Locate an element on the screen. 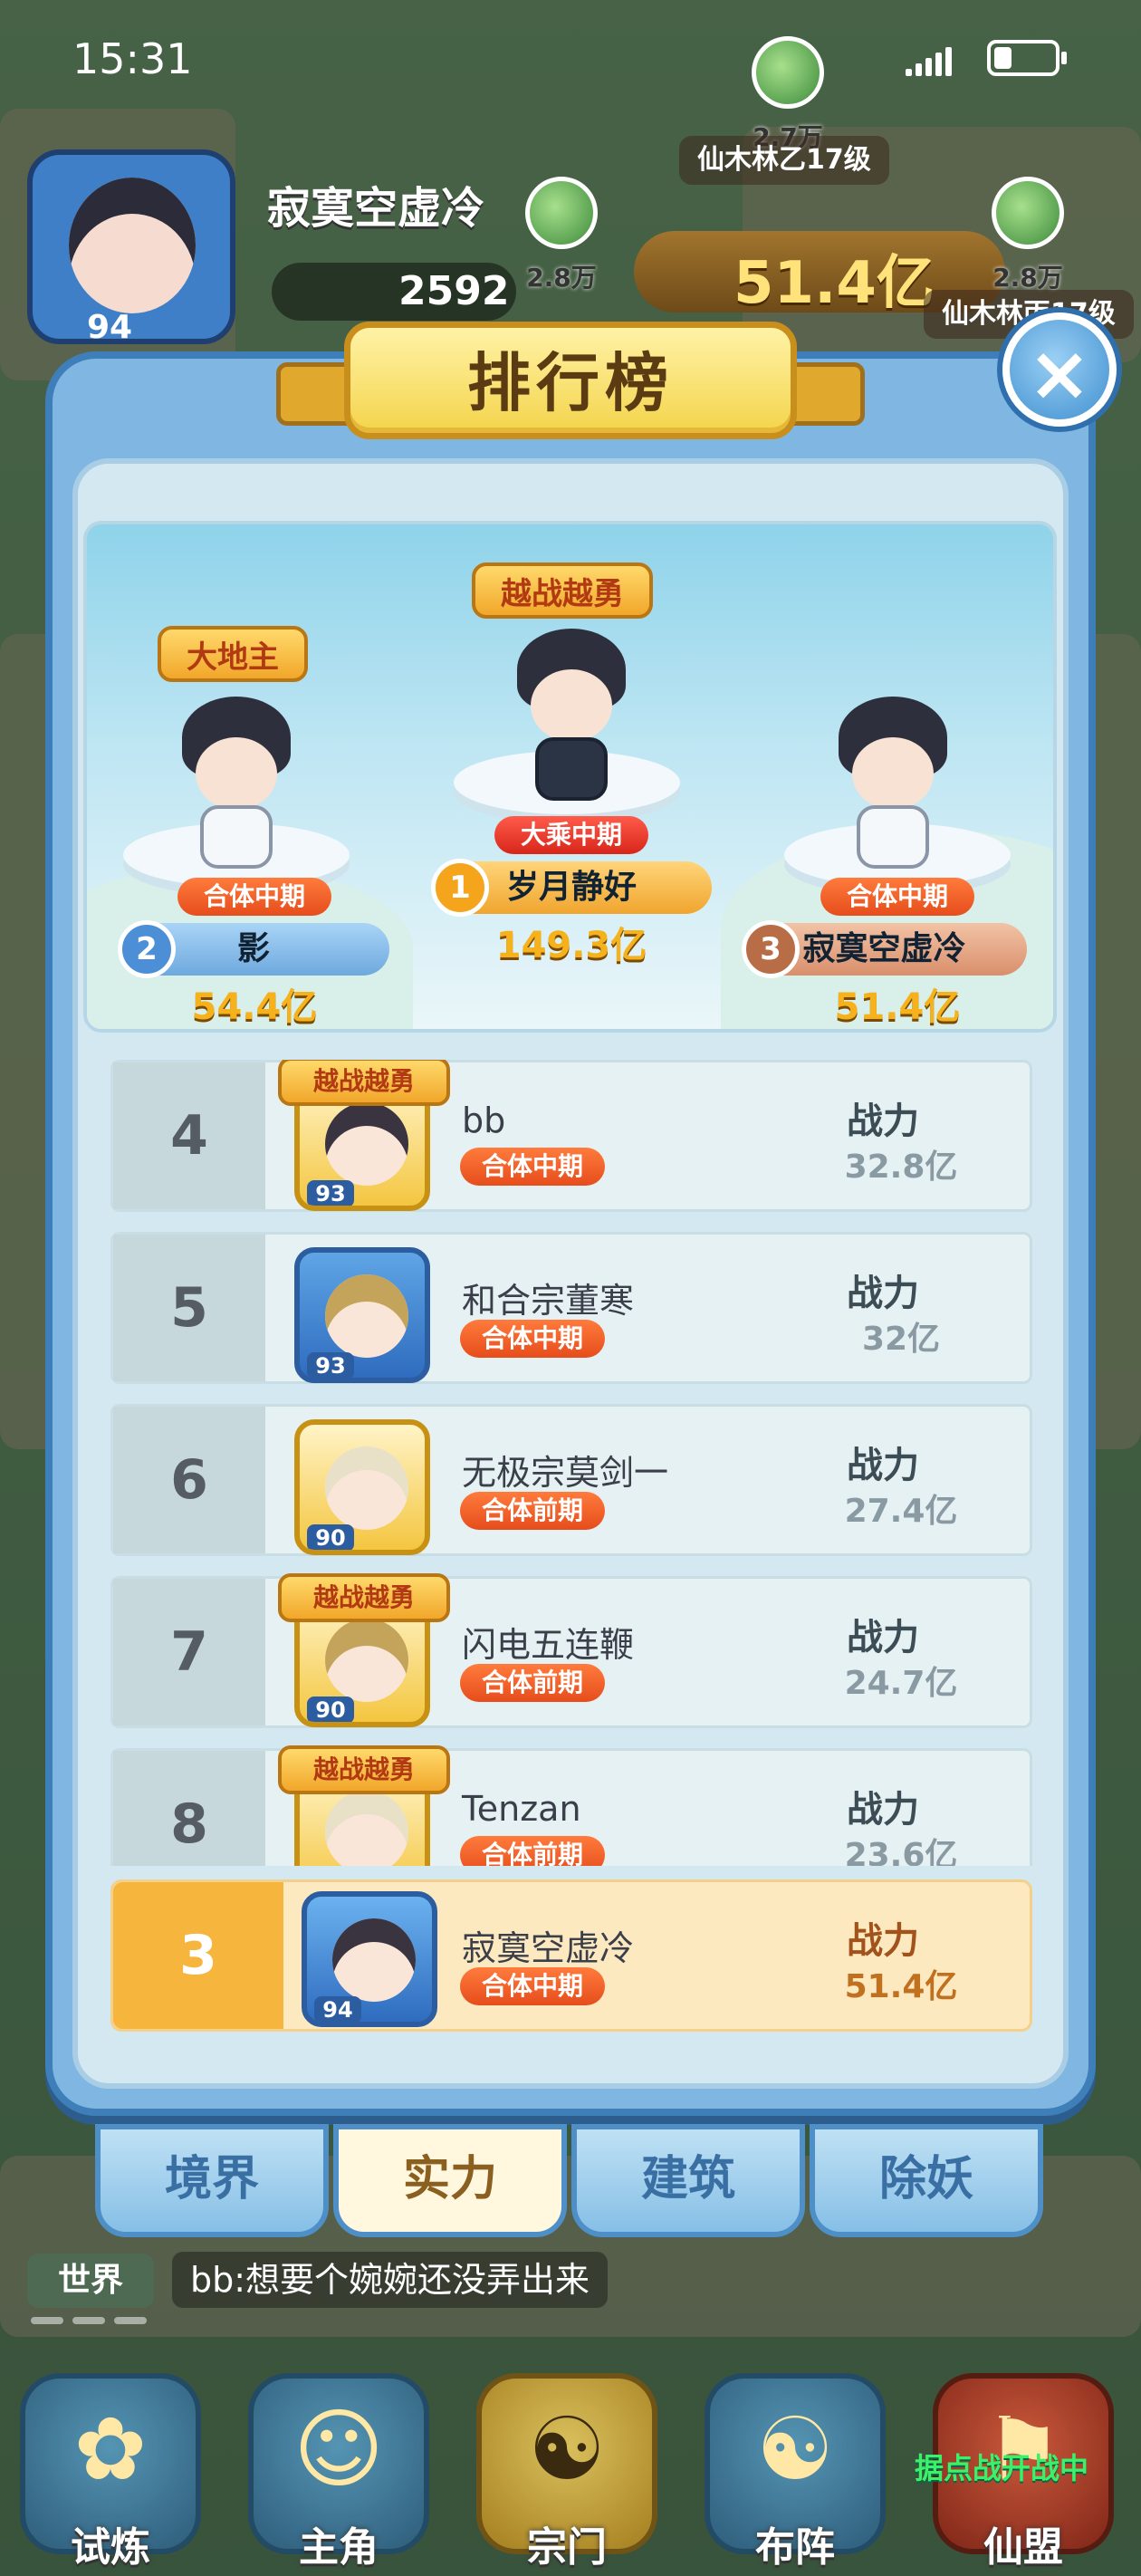 The image size is (1141, 2576). ranking-row: 8 越战越勇 Tenzan 合体前期 战力 23.6亿 is located at coordinates (571, 1805).